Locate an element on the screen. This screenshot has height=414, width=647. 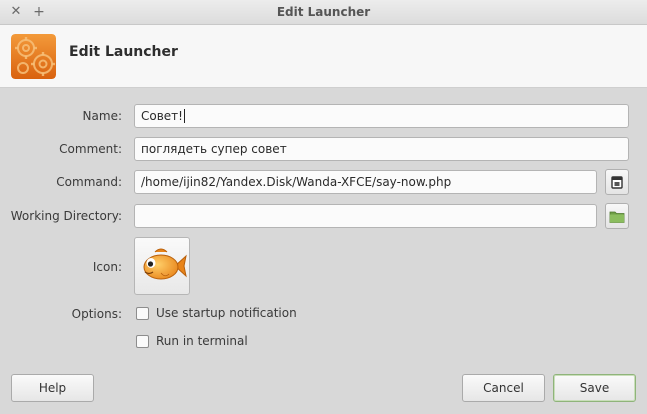
titlebar: ✕ + Edit Launcher is located at coordinates (323, 12).